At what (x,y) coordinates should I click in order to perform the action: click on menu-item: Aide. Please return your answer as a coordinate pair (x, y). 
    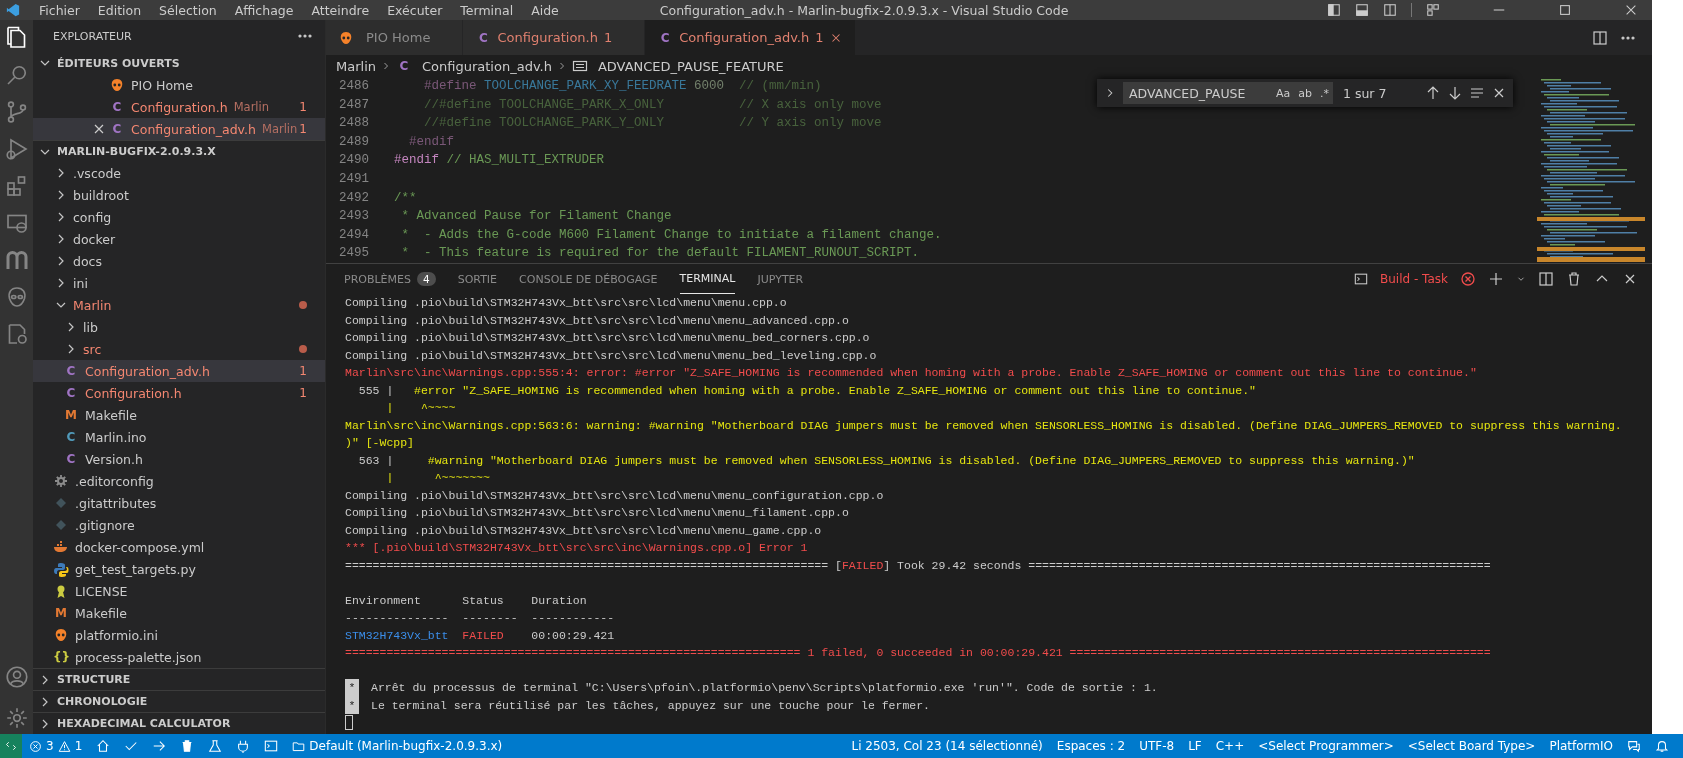
    Looking at the image, I should click on (545, 10).